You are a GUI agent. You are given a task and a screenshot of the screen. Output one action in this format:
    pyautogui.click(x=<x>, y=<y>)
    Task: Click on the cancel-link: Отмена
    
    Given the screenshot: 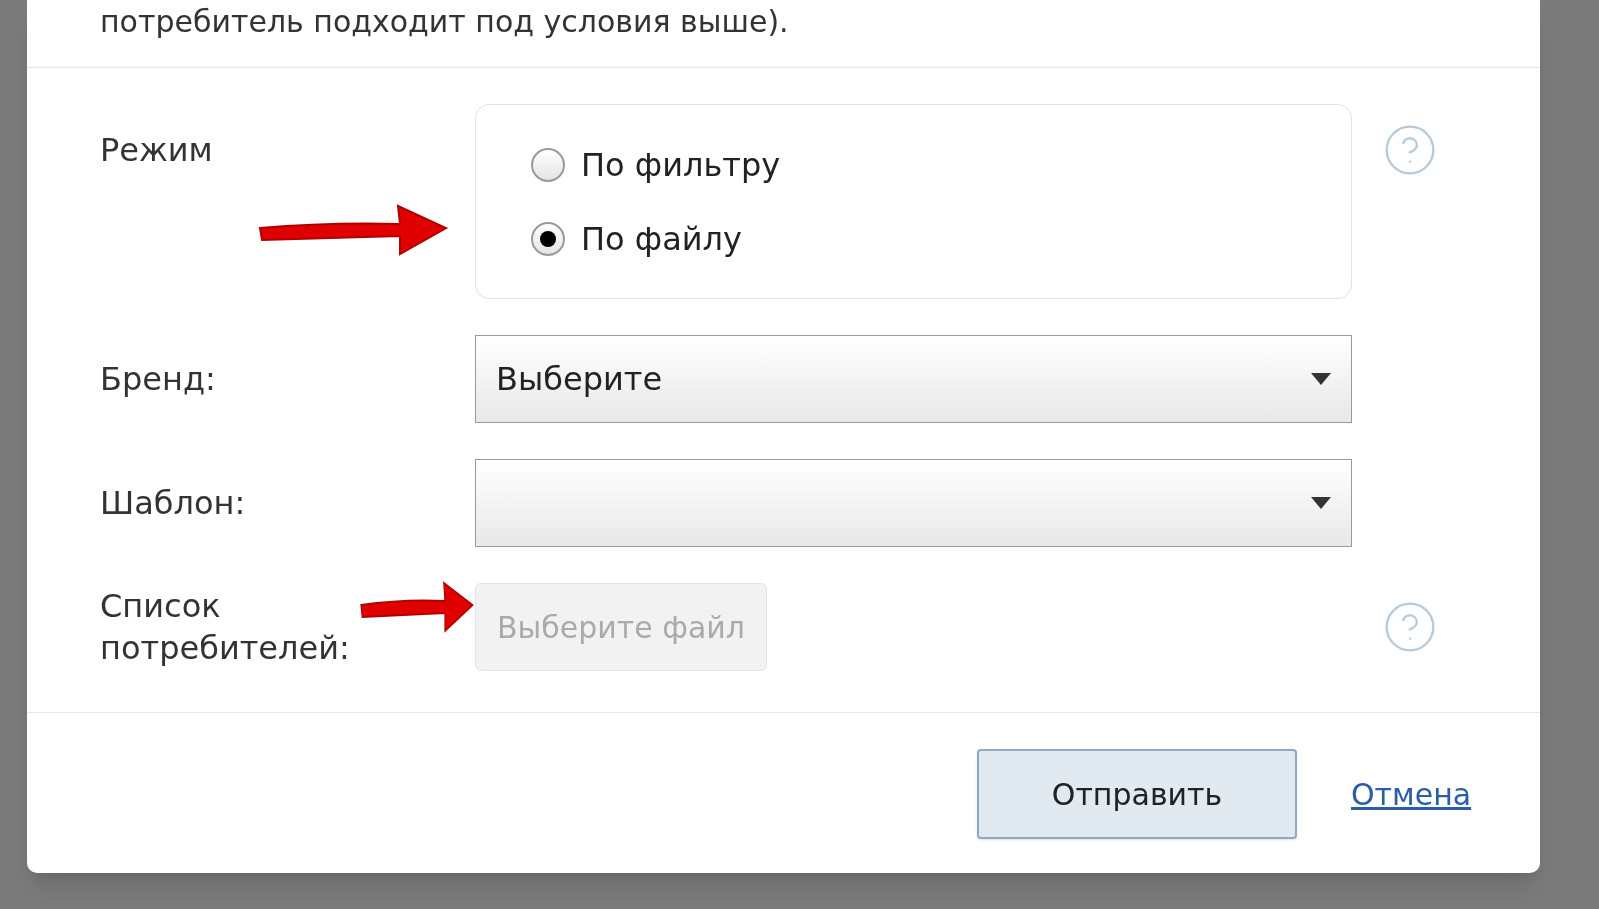 What is the action you would take?
    pyautogui.click(x=1411, y=794)
    